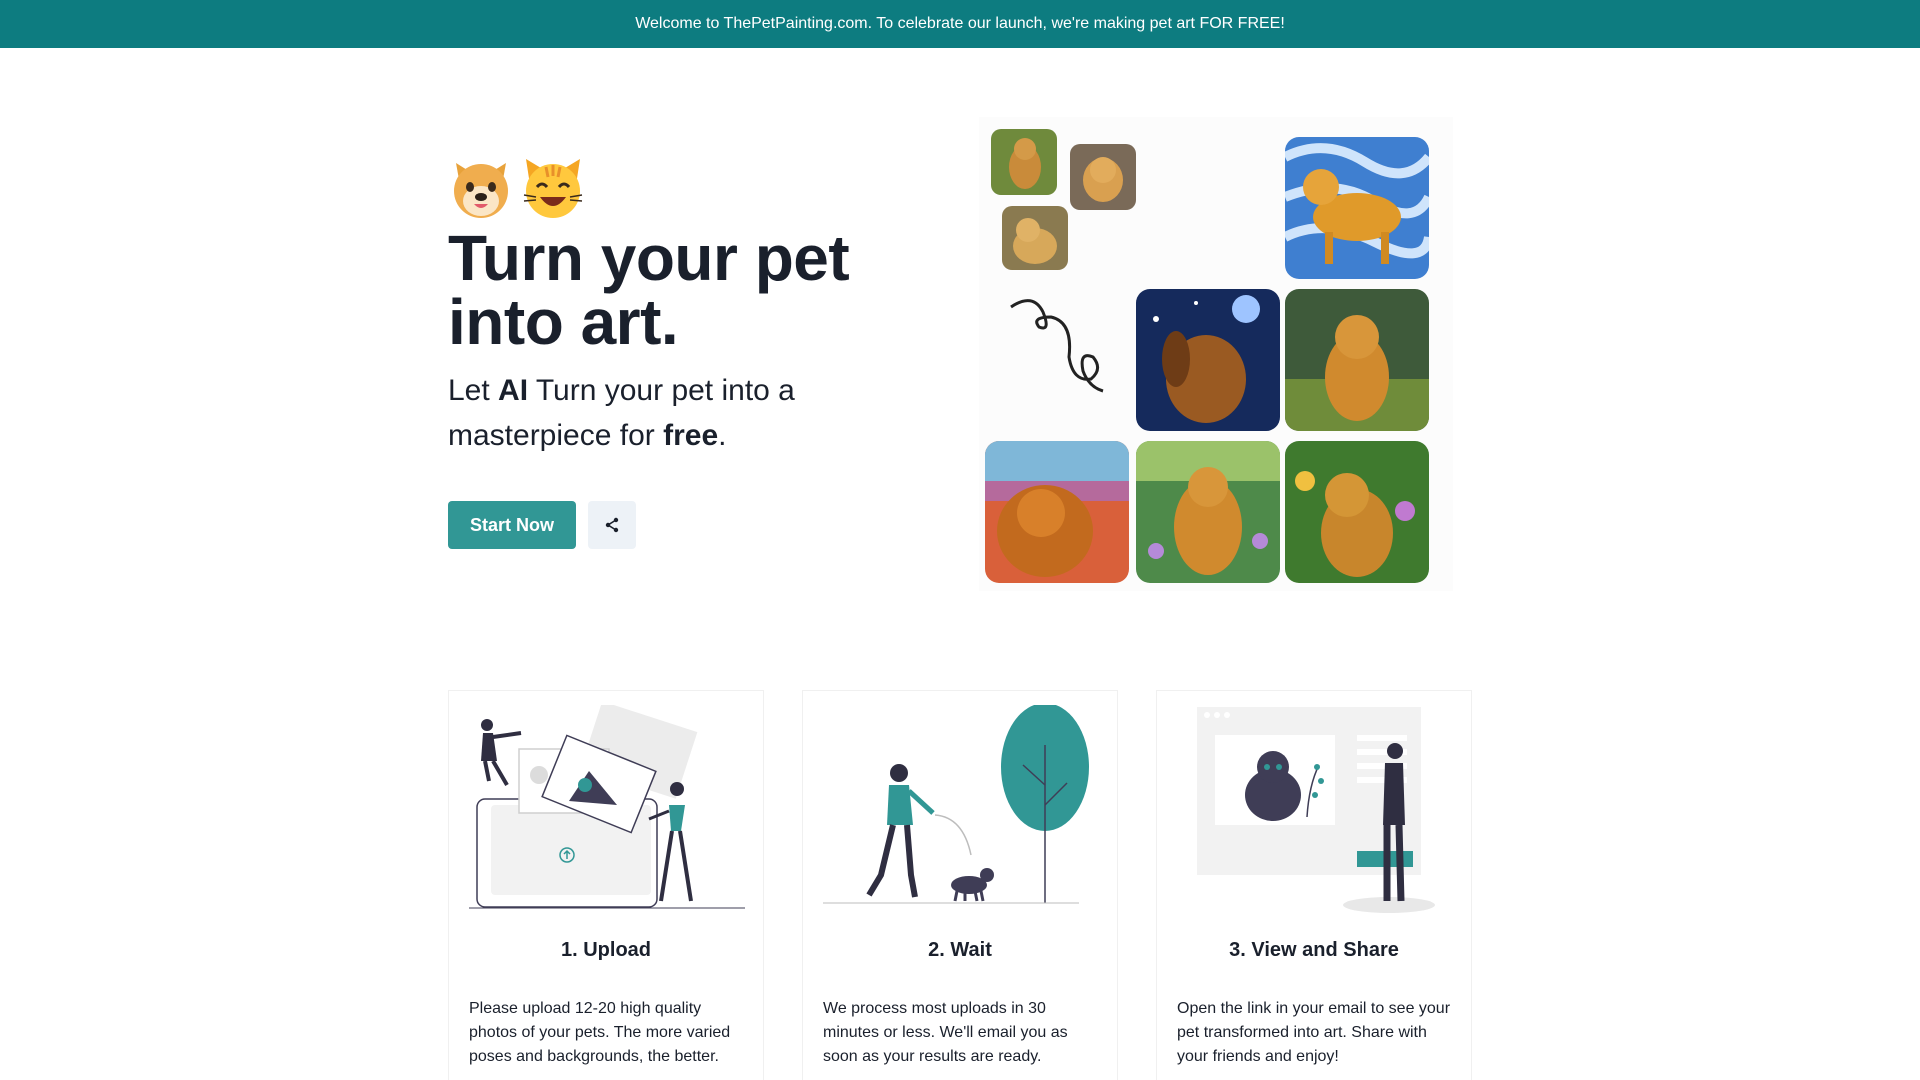  I want to click on share-button, so click(612, 525).